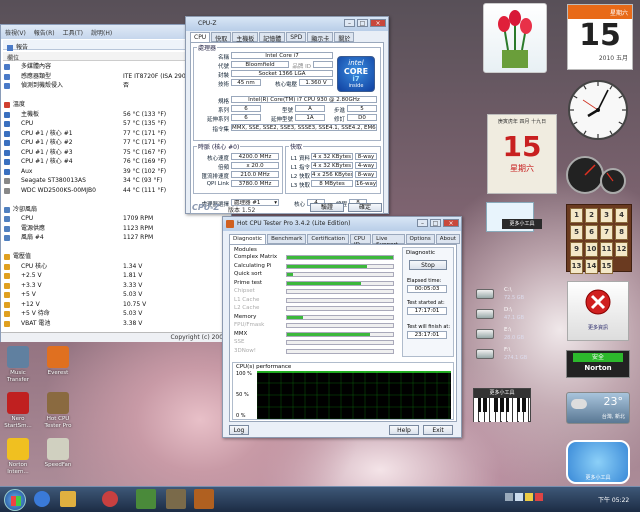 This screenshot has width=640, height=512. Describe the element at coordinates (606, 232) in the screenshot. I see `puzzle-tile: 7` at that location.